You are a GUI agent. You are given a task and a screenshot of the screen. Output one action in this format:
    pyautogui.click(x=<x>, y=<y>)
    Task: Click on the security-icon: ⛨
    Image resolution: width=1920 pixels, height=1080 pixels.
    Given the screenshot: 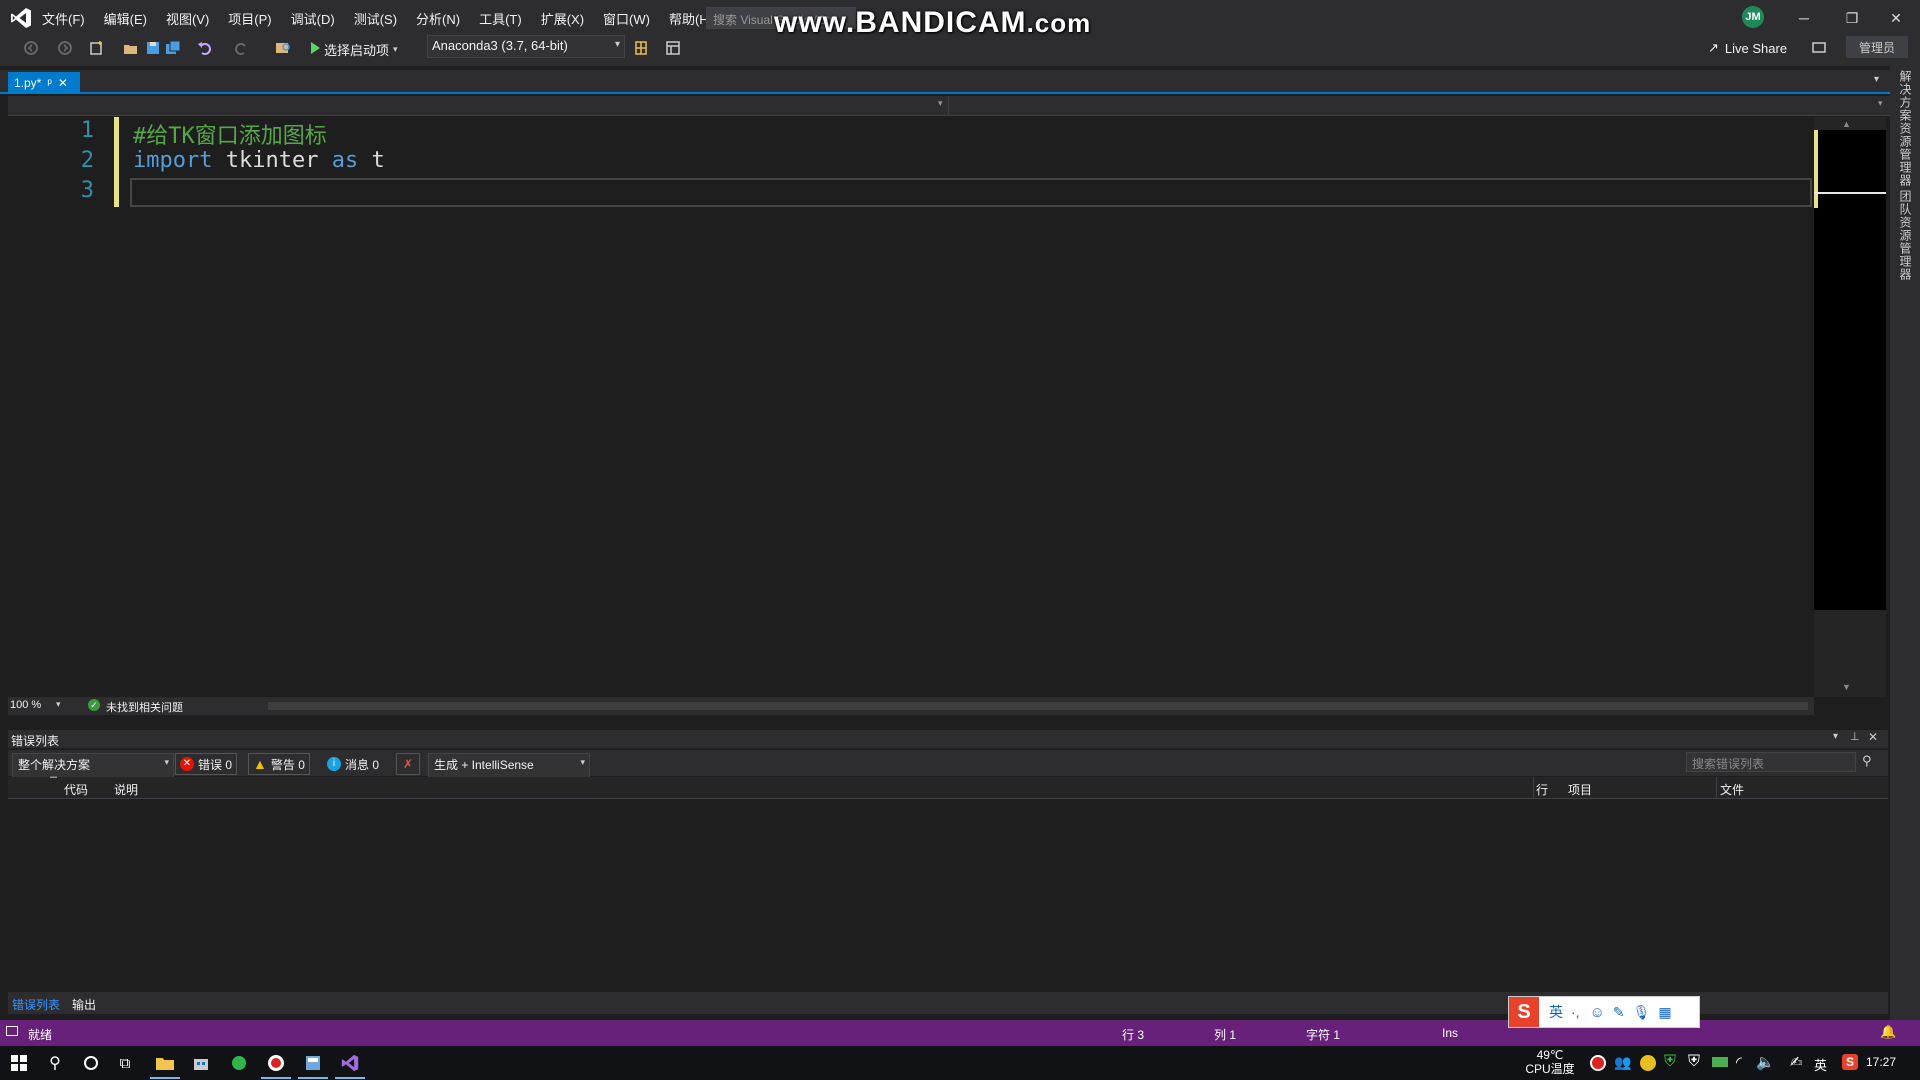 What is the action you would take?
    pyautogui.click(x=1694, y=1062)
    